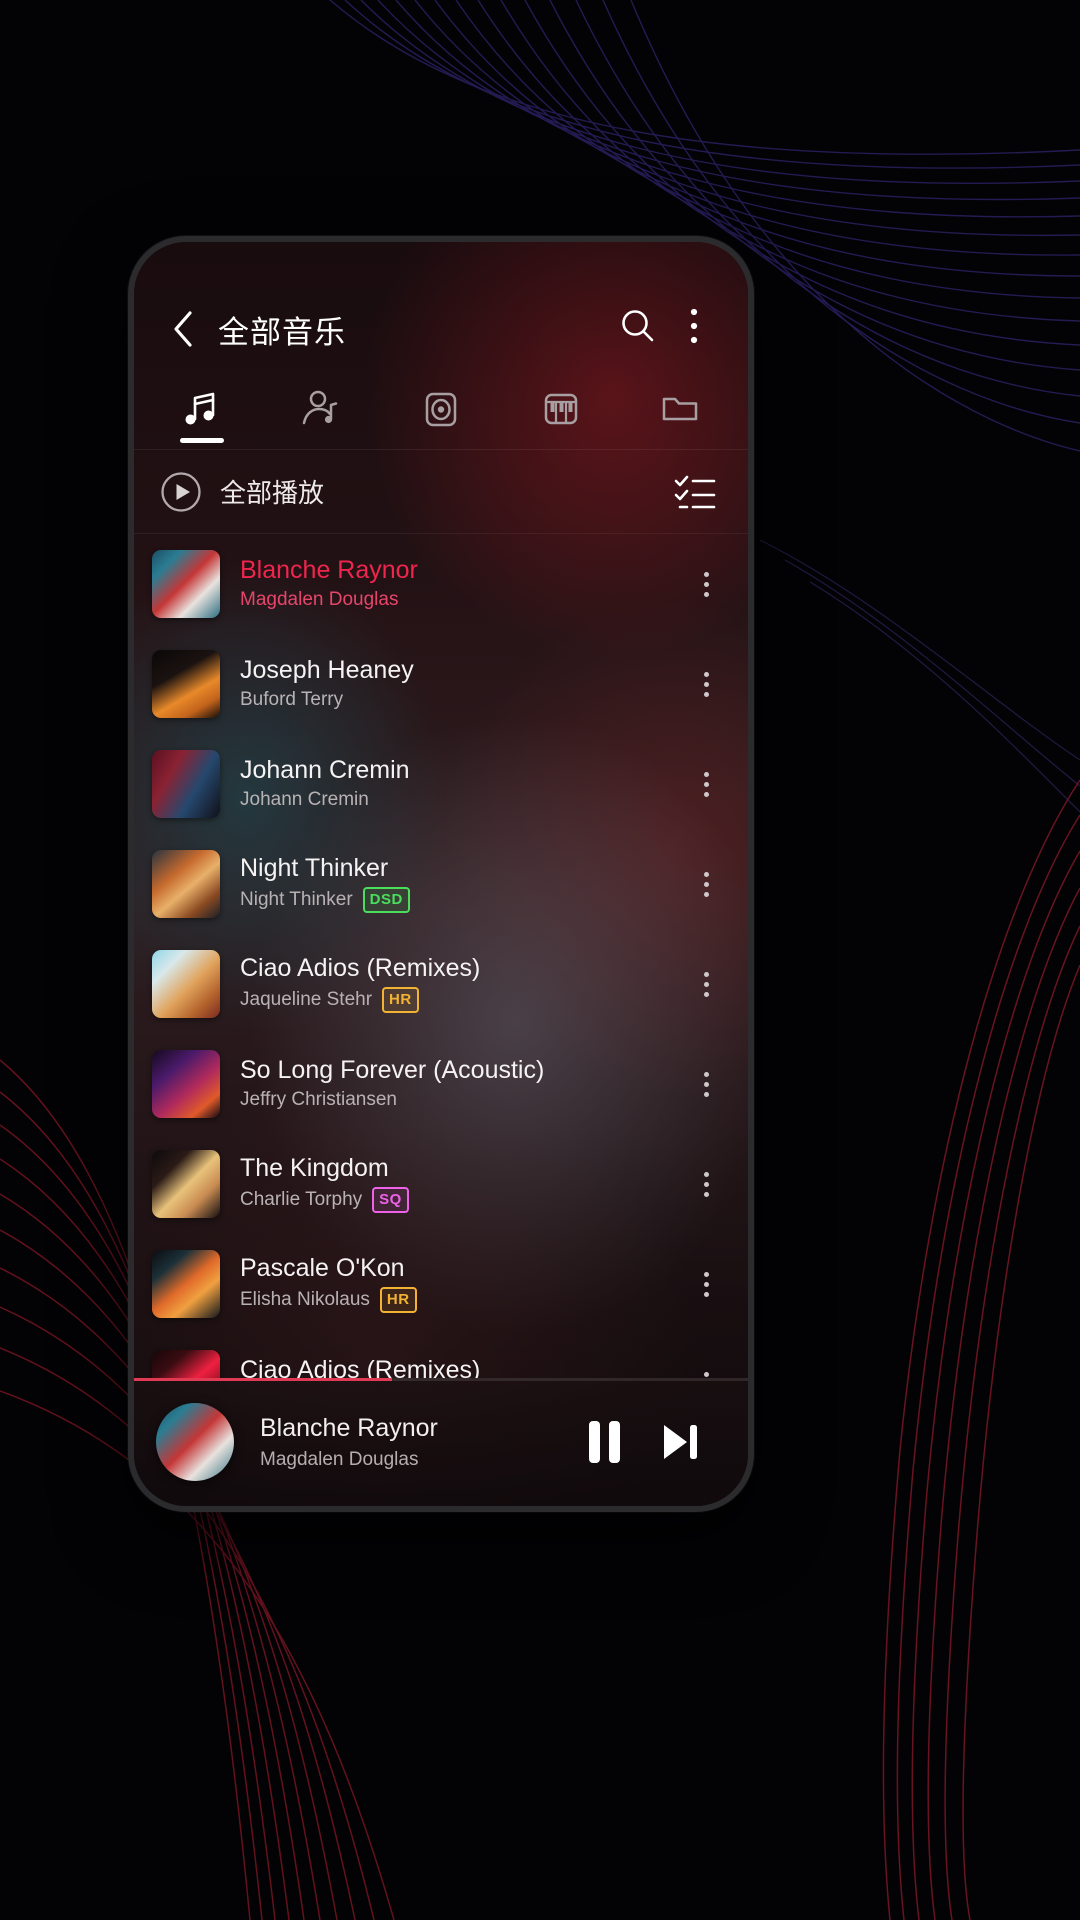 The width and height of the screenshot is (1080, 1920). I want to click on playback-progress-fill, so click(263, 1379).